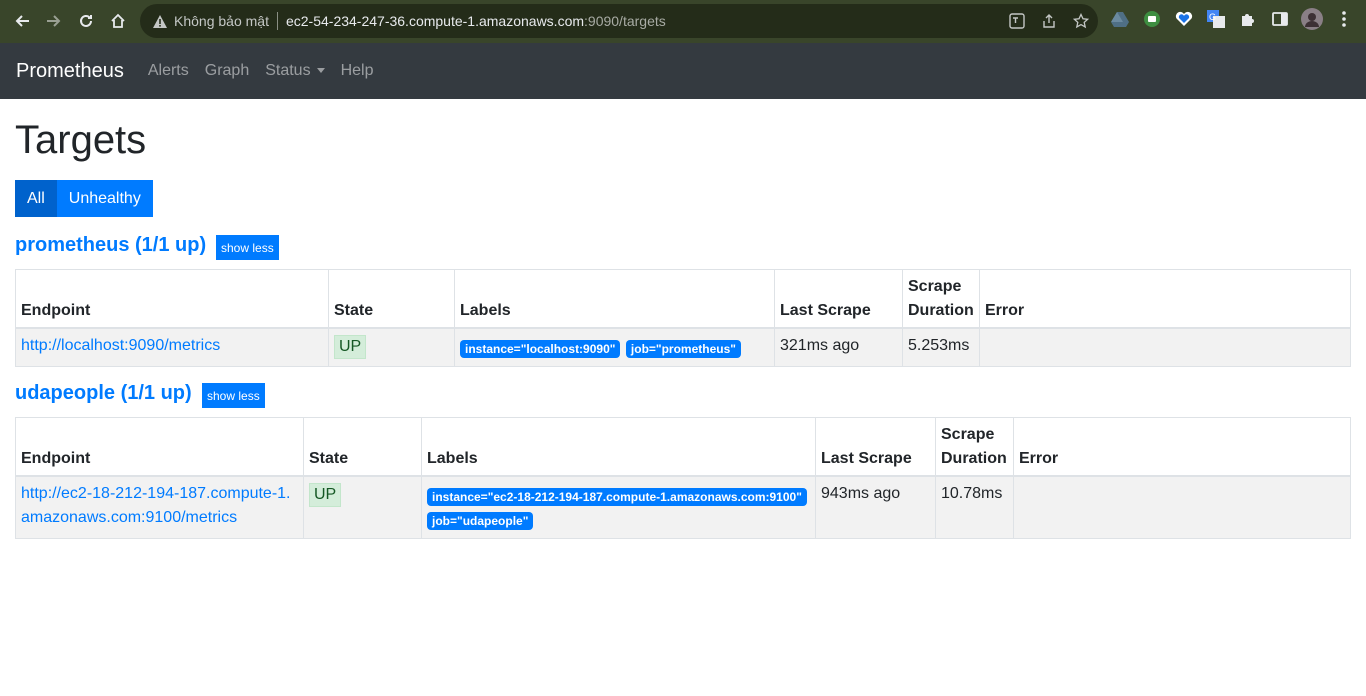  Describe the element at coordinates (1280, 19) in the screenshot. I see `side-panel-icon` at that location.